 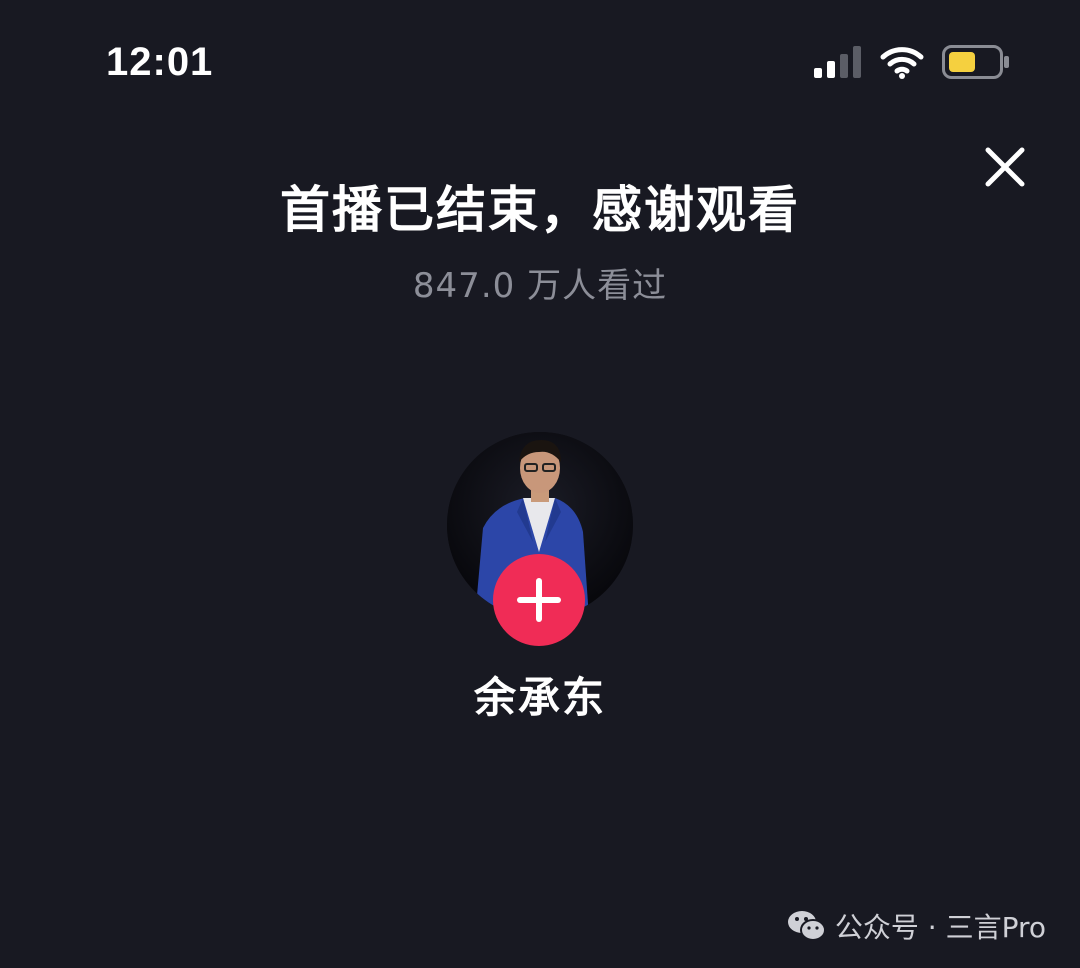 What do you see at coordinates (540, 286) in the screenshot?
I see `viewer-count: 847.0 万人看过` at bounding box center [540, 286].